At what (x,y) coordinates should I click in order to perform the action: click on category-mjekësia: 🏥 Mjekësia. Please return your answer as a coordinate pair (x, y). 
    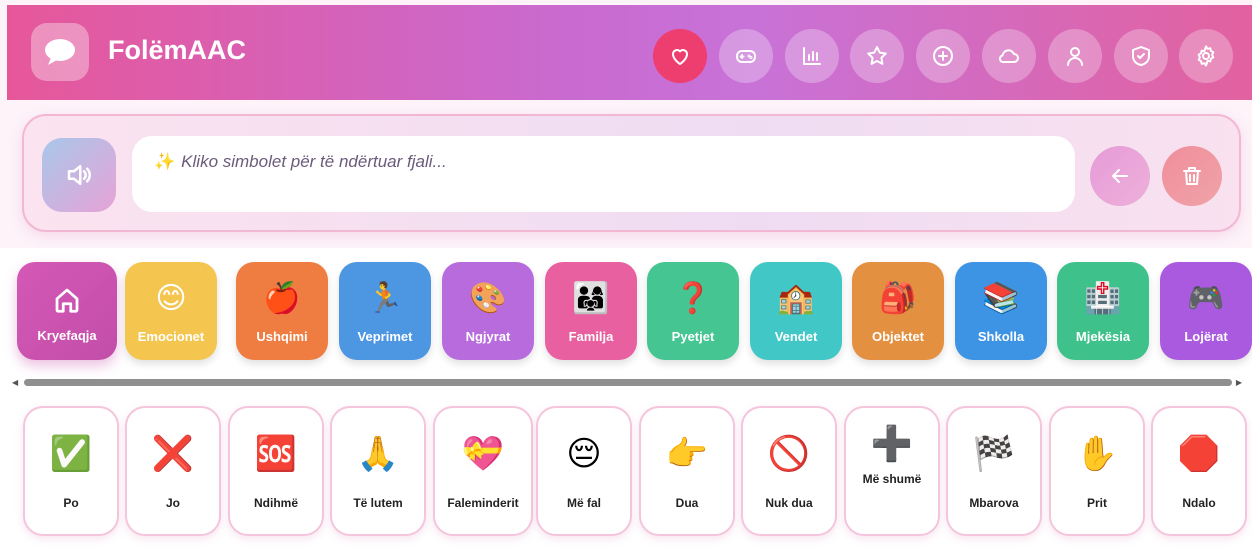
    Looking at the image, I should click on (1103, 311).